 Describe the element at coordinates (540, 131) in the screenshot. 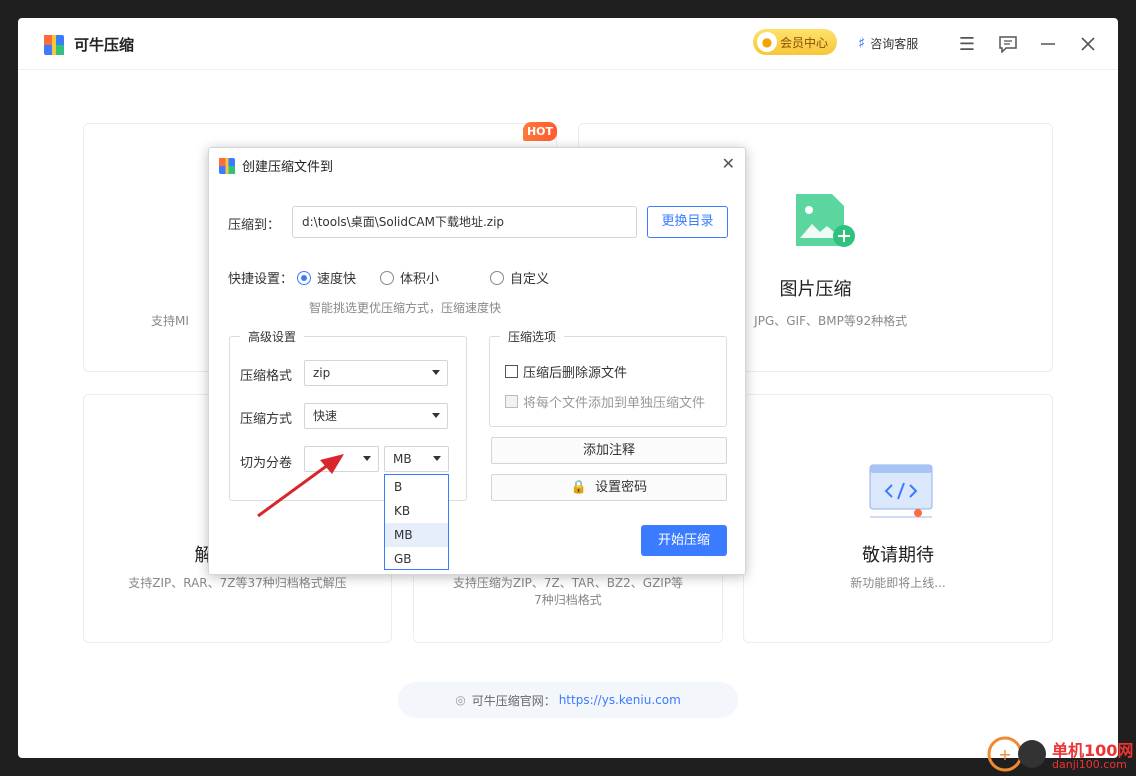

I see `hot-badge: HOT` at that location.